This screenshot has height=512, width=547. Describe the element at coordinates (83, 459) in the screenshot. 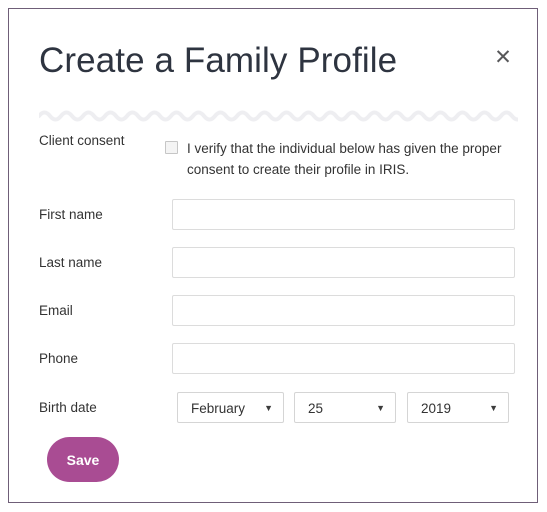

I see `save-button: Save` at that location.